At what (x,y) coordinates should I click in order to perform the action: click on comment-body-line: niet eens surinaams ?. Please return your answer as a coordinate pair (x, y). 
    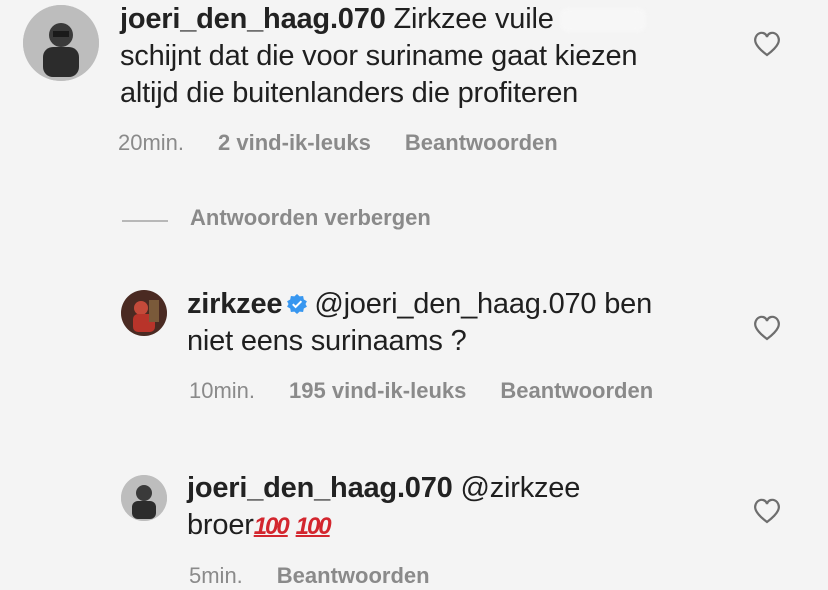
    Looking at the image, I should click on (327, 341).